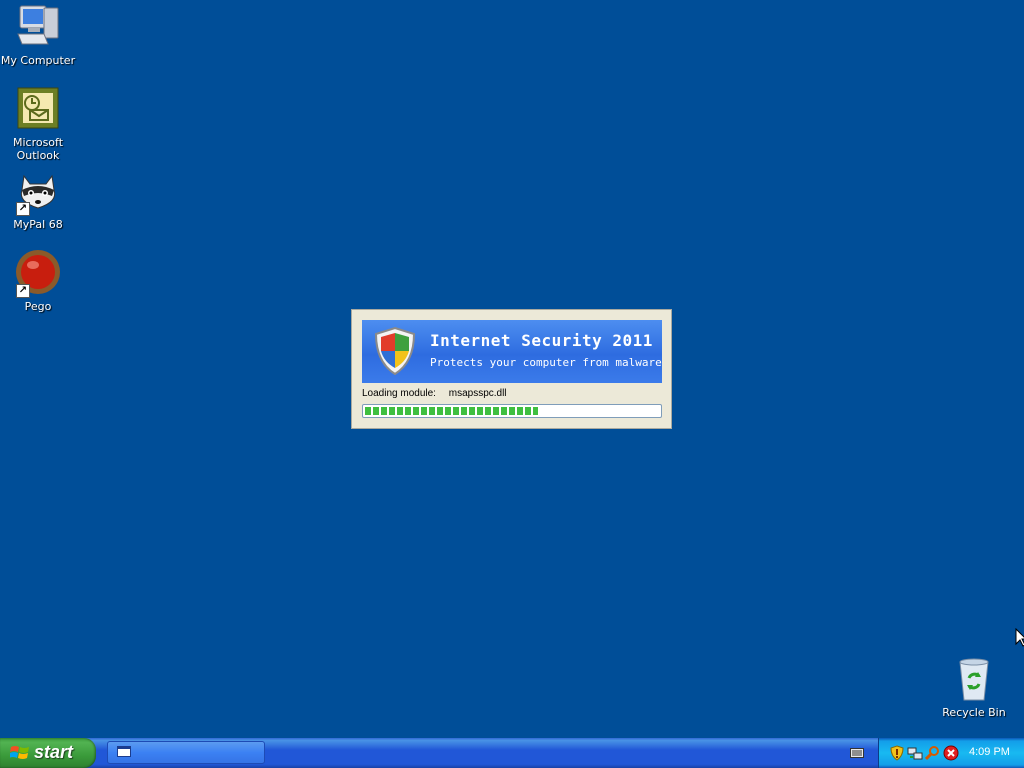 This screenshot has height=768, width=1024. Describe the element at coordinates (19, 752) in the screenshot. I see `windows-logo-icon` at that location.